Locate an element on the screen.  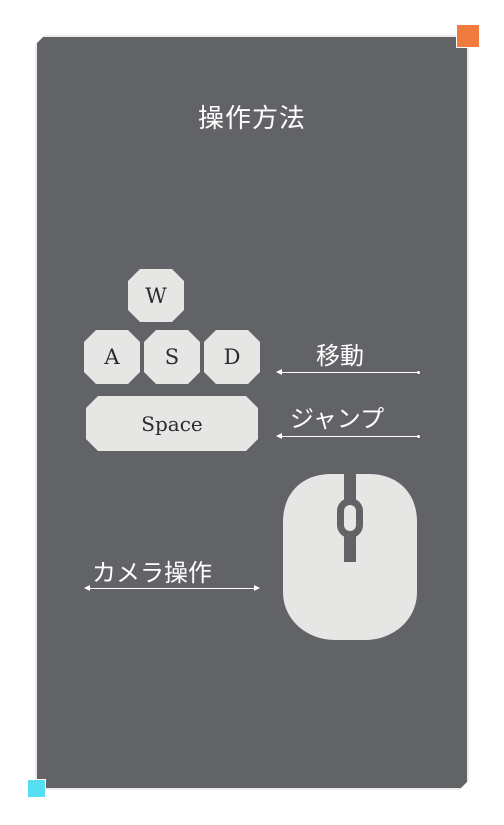
move-label: 移動 is located at coordinates (340, 356).